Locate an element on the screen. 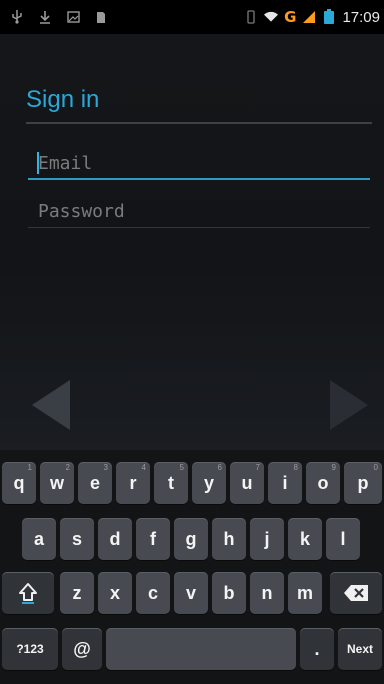 The width and height of the screenshot is (384, 684). backspace-key is located at coordinates (356, 593).